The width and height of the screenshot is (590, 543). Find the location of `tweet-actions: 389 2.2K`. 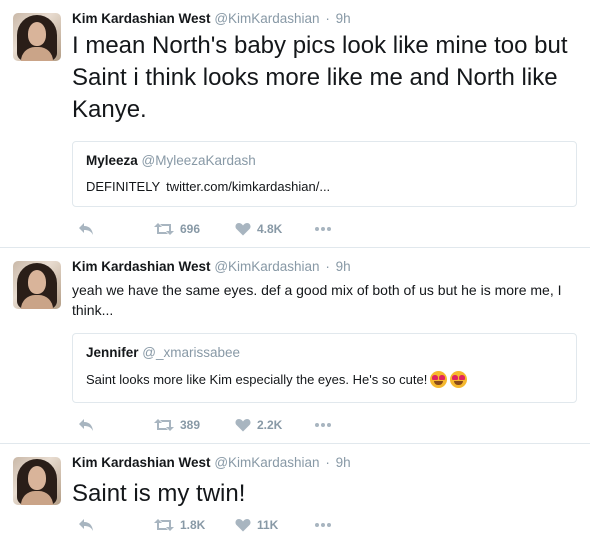

tweet-actions: 389 2.2K is located at coordinates (222, 425).